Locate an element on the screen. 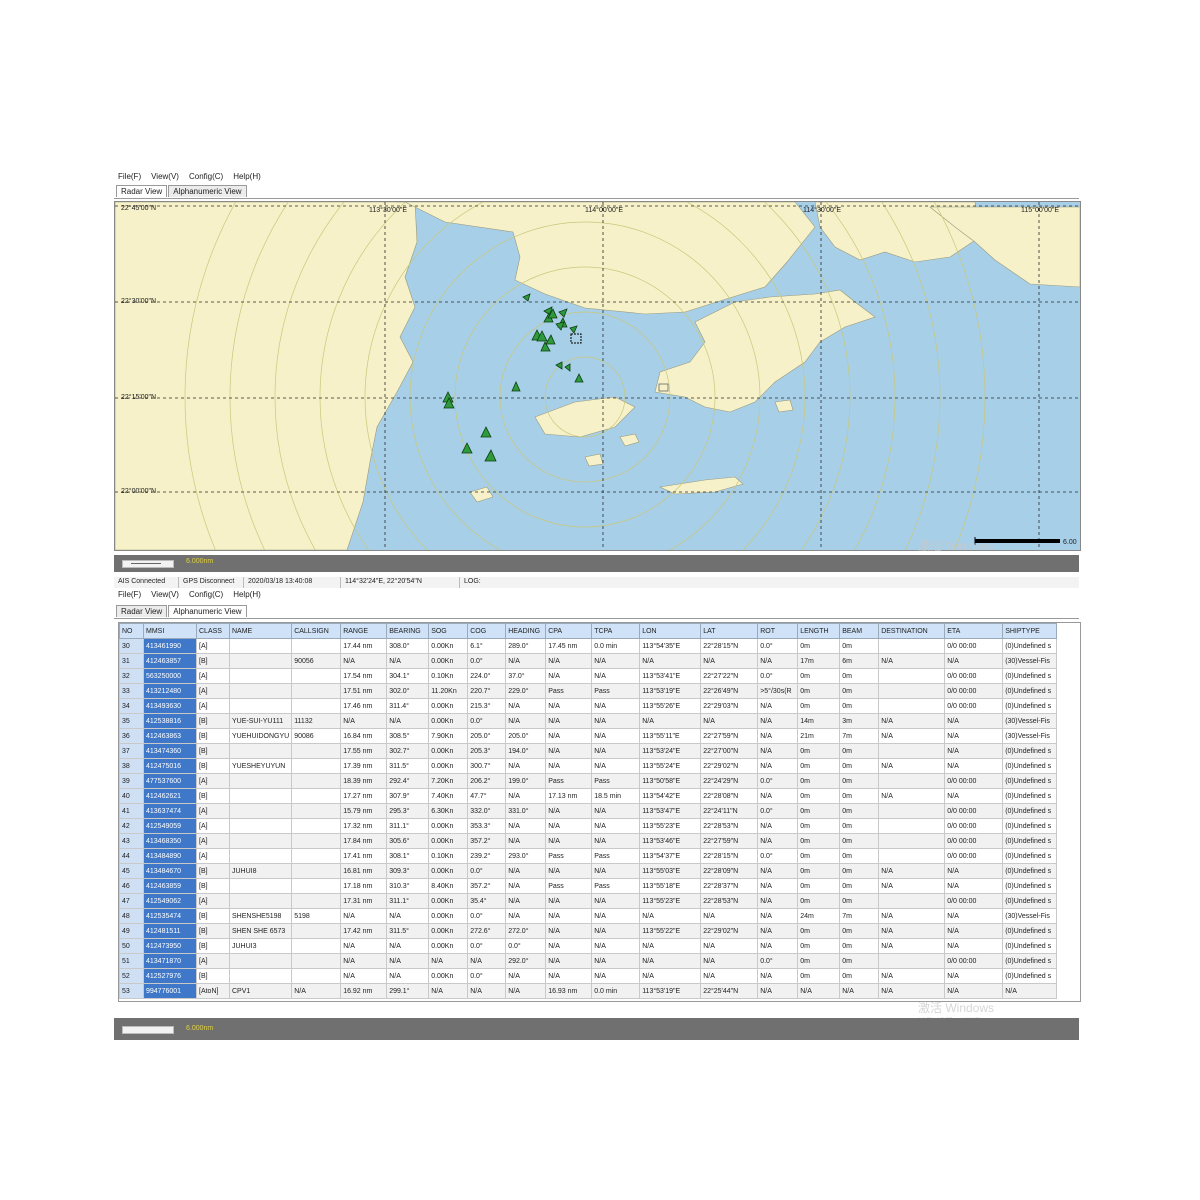 Image resolution: width=1200 pixels, height=1200 pixels. cell-range: 17.42 nm is located at coordinates (364, 931).